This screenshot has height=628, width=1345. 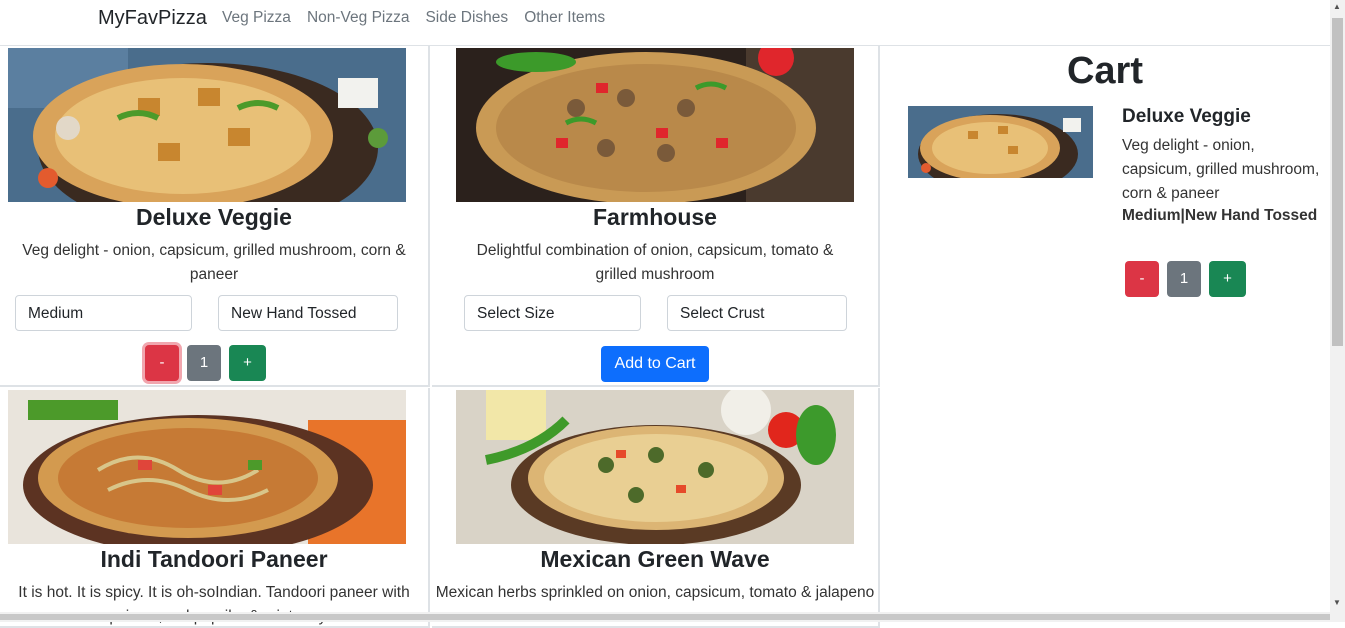 What do you see at coordinates (1220, 215) in the screenshot?
I see `cart-item-options: Medium|New Hand Tossed` at bounding box center [1220, 215].